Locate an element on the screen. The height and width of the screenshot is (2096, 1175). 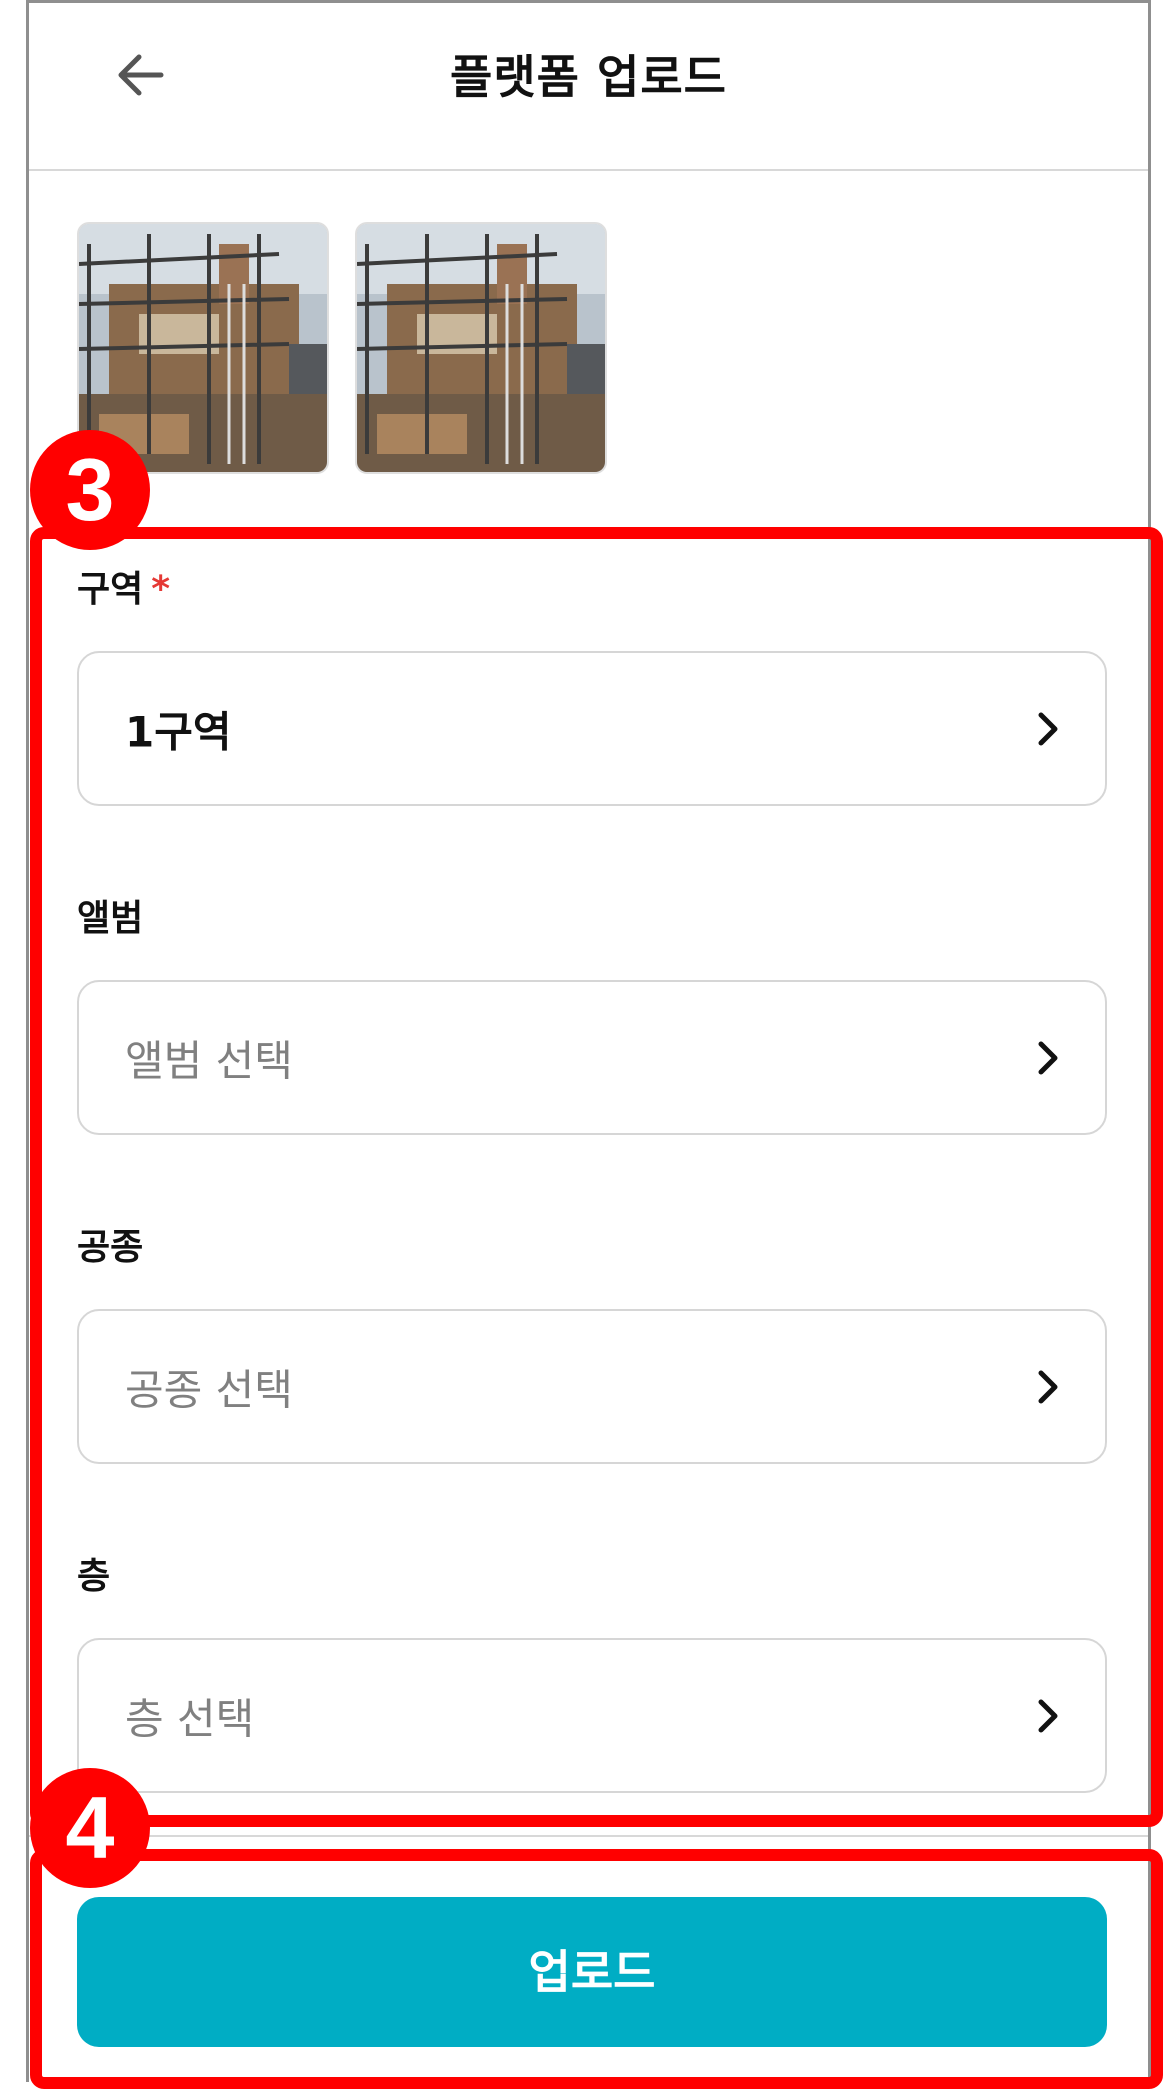
photo-thumbnail is located at coordinates (481, 348).